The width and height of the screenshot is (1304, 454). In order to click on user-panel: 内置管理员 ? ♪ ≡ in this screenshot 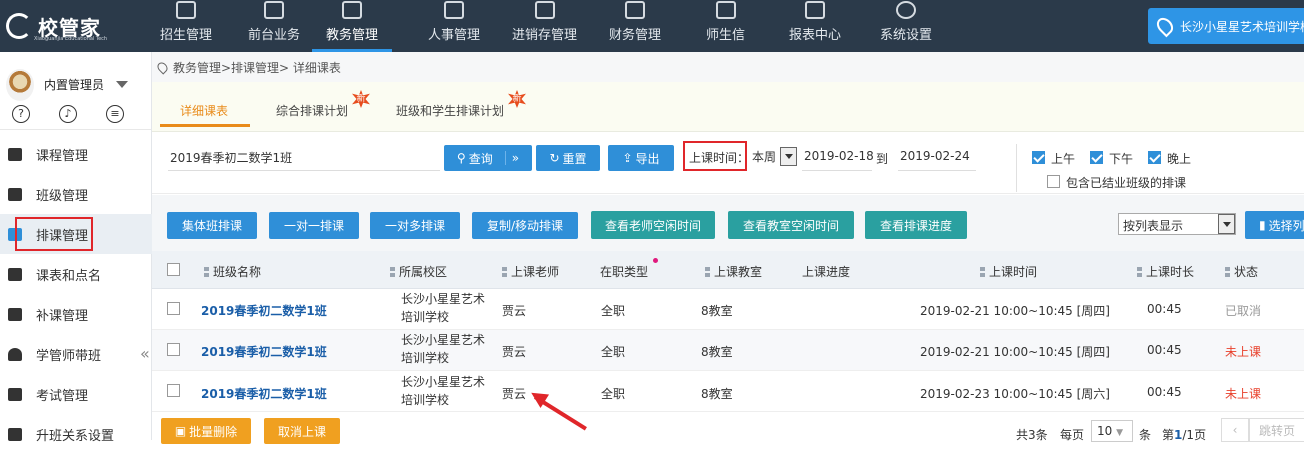, I will do `click(75, 91)`.